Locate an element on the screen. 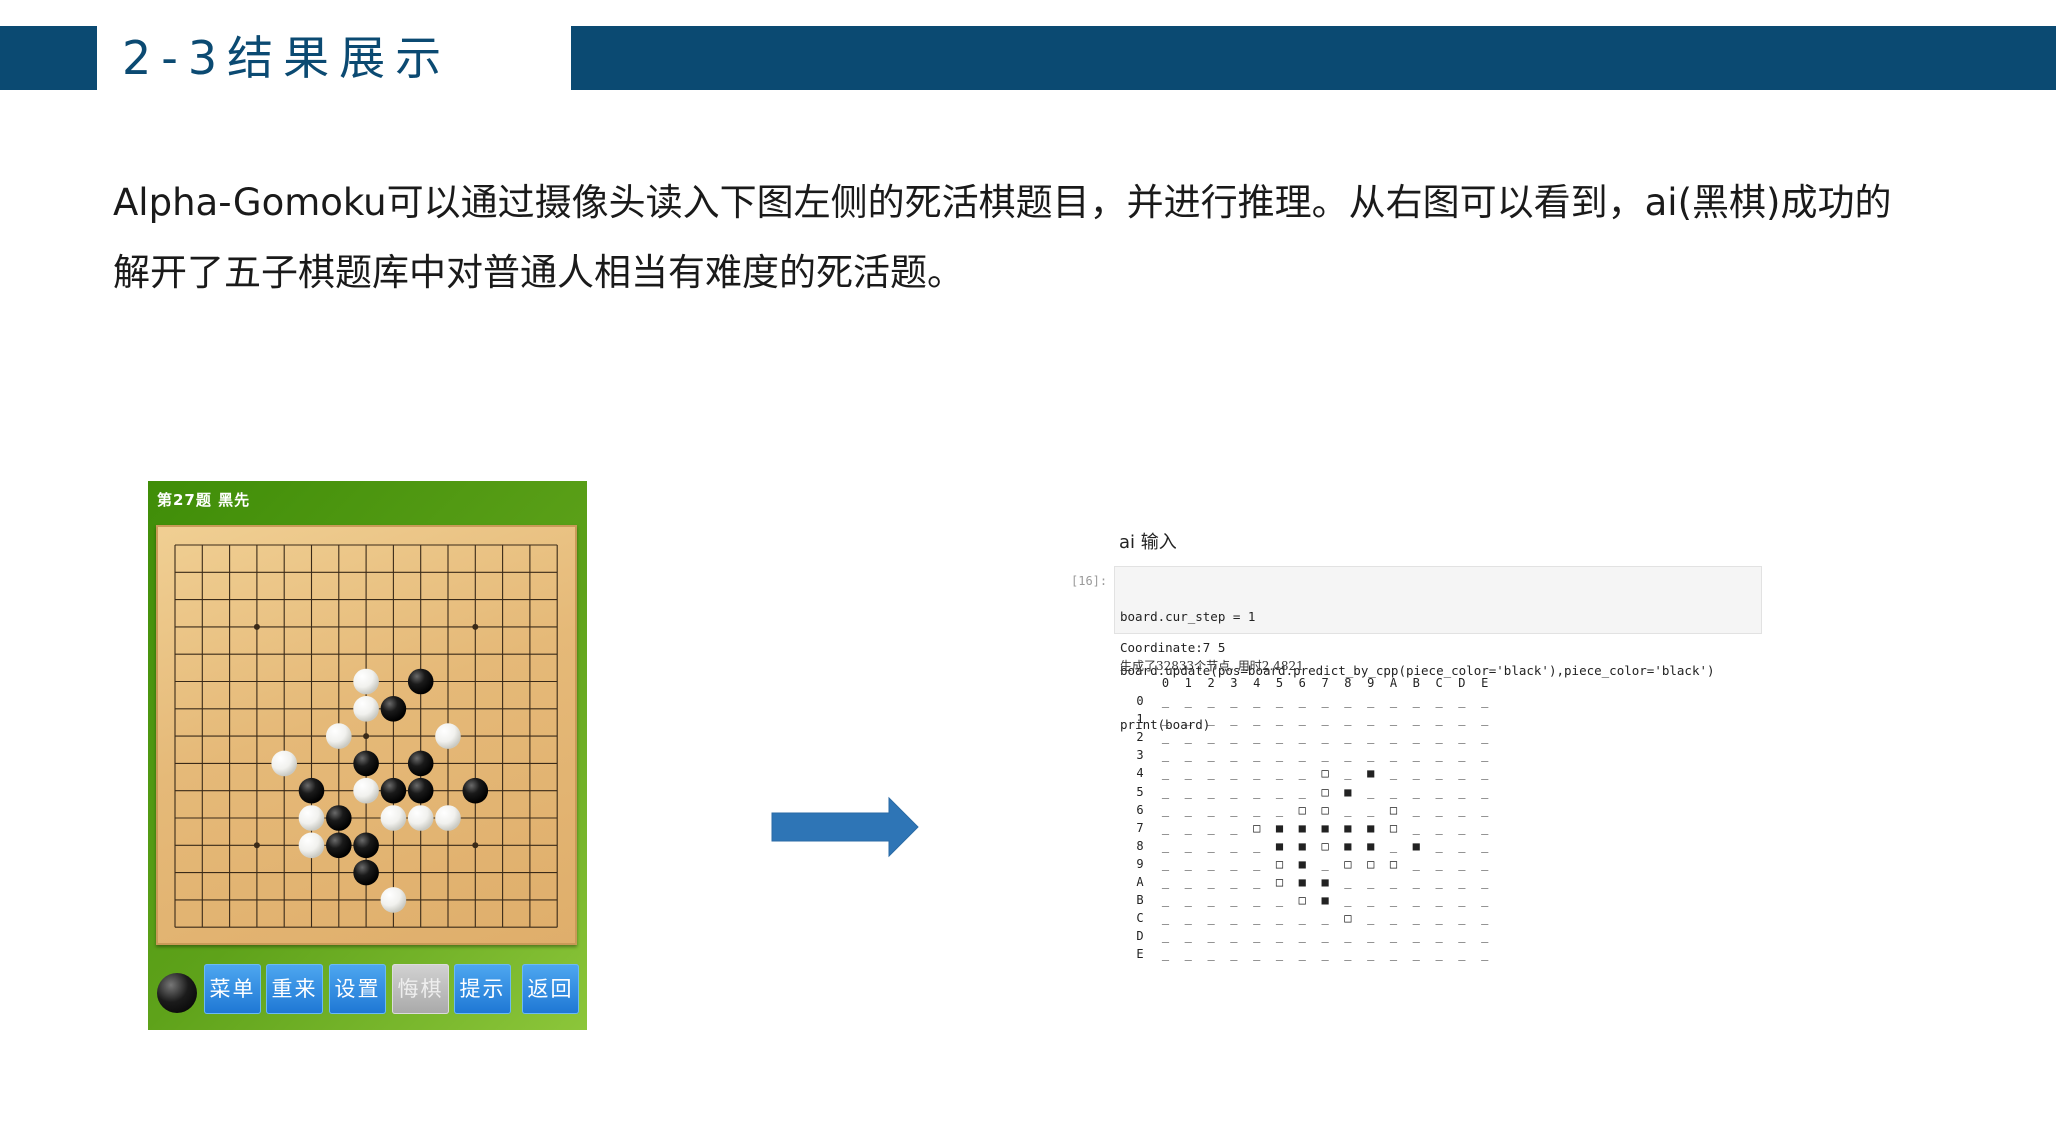  column-label: 0 is located at coordinates (1165, 683).